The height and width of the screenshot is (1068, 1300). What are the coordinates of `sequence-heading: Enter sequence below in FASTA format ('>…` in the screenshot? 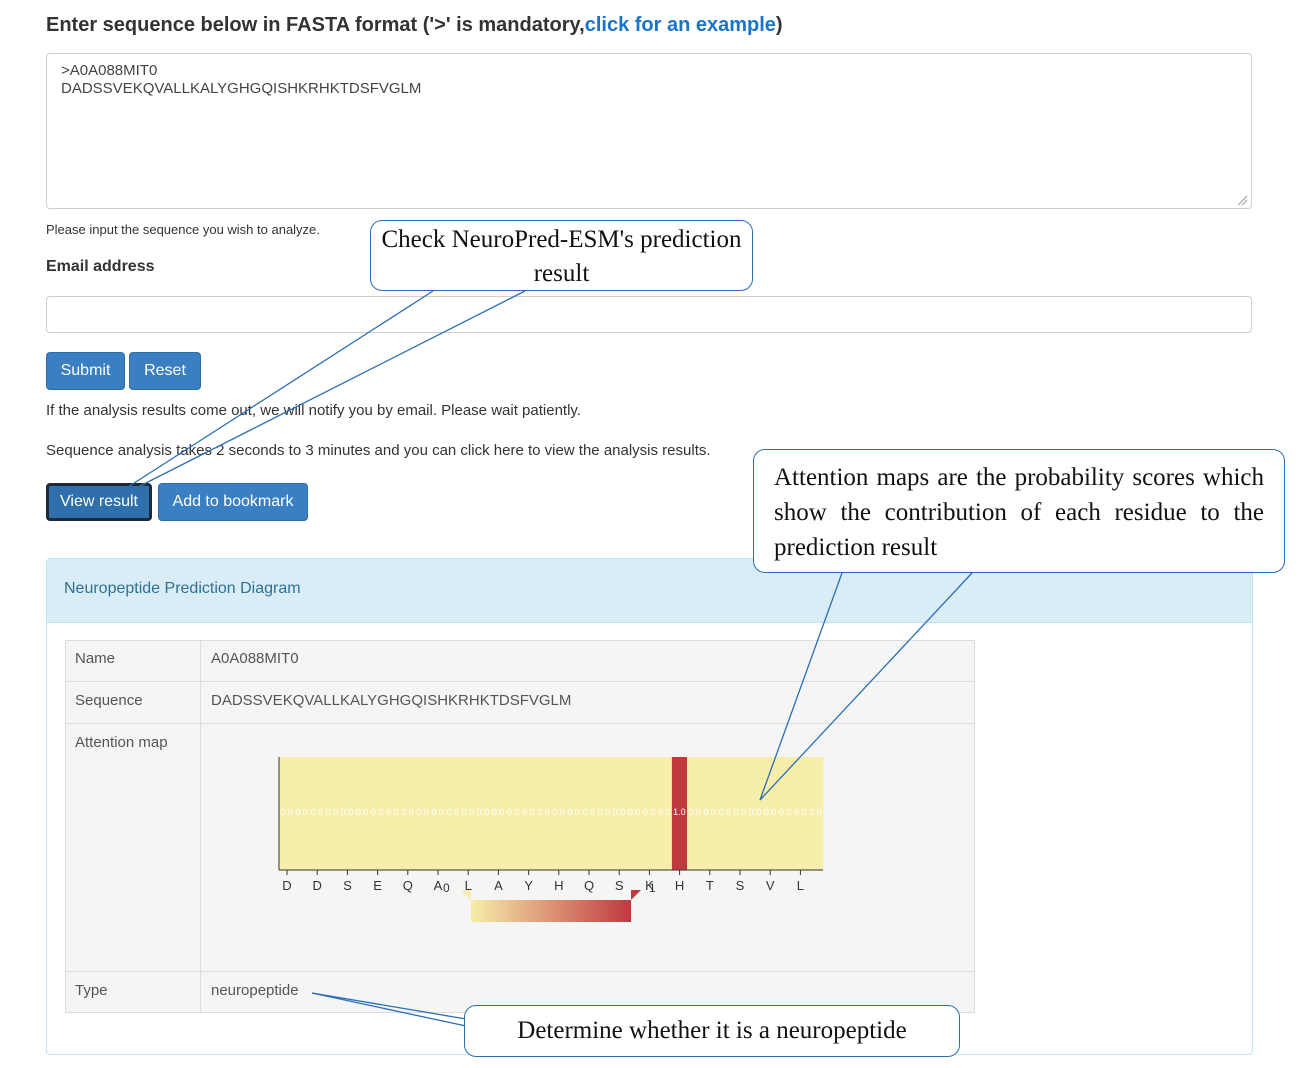 It's located at (414, 25).